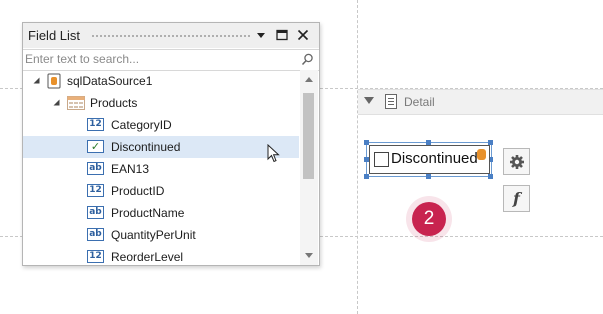 The width and height of the screenshot is (603, 314). I want to click on field-label: ProductID, so click(138, 191).